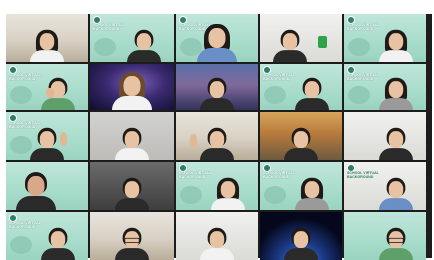 This screenshot has height=260, width=434. What do you see at coordinates (50, 93) in the screenshot?
I see `hand-icon` at bounding box center [50, 93].